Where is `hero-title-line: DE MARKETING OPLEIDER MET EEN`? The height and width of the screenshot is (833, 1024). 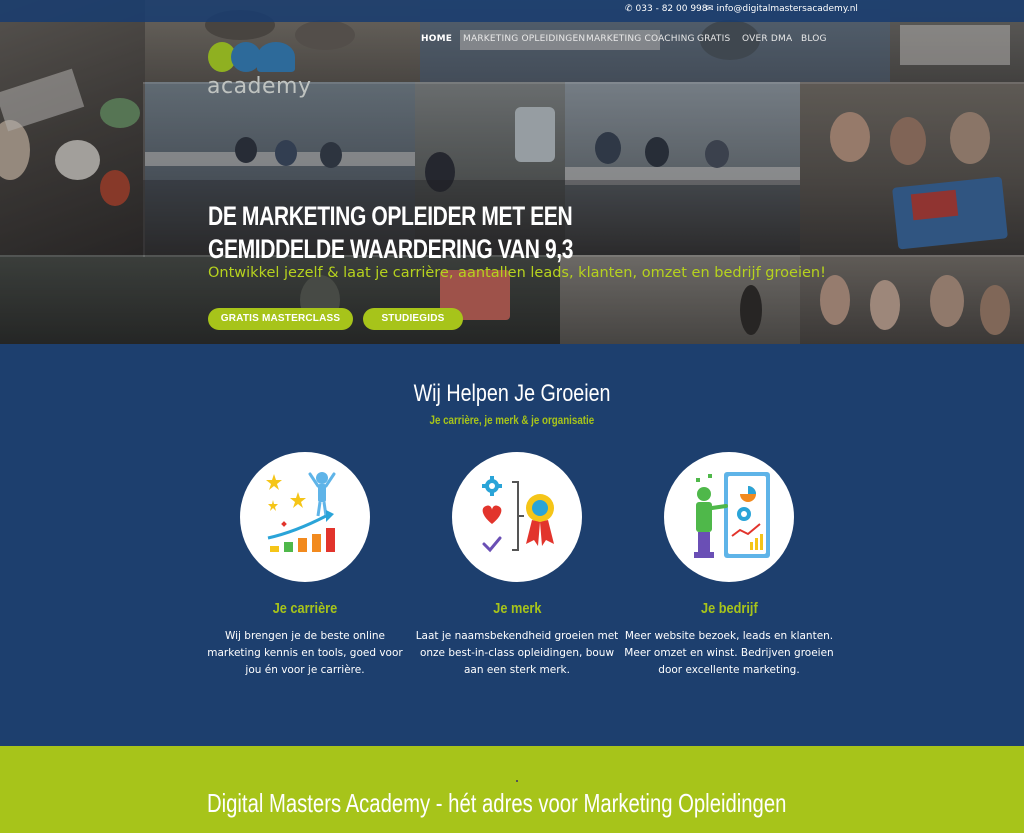 hero-title-line: DE MARKETING OPLEIDER MET EEN is located at coordinates (390, 216).